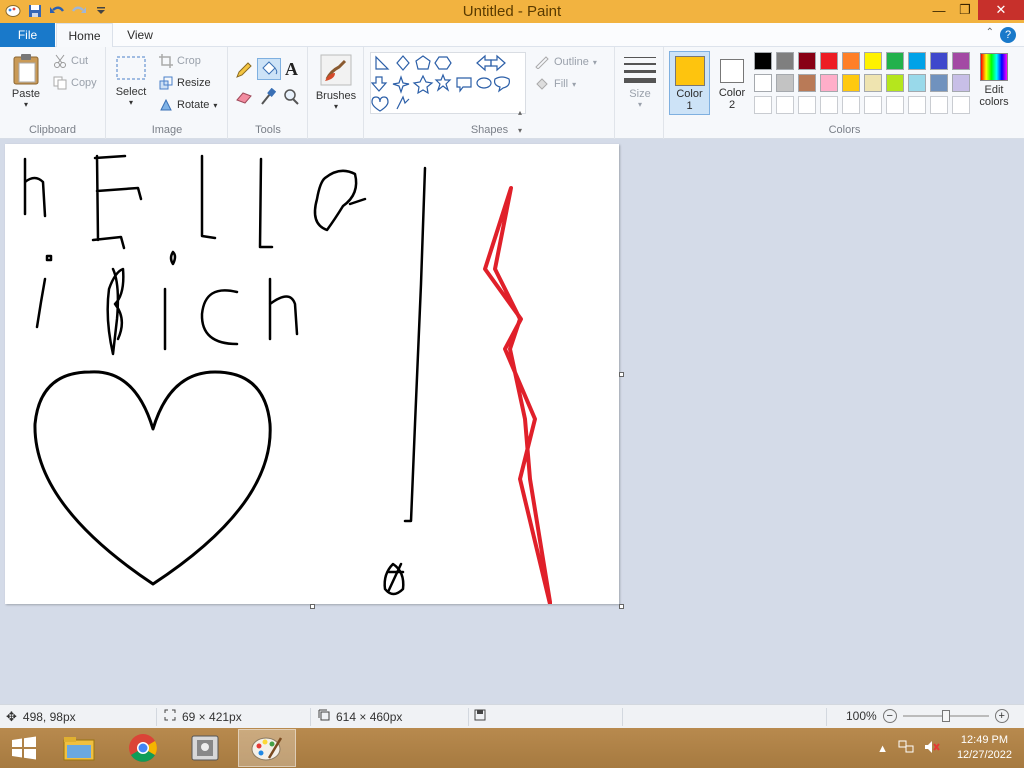  Describe the element at coordinates (131, 92) in the screenshot. I see `select-label: Select` at that location.